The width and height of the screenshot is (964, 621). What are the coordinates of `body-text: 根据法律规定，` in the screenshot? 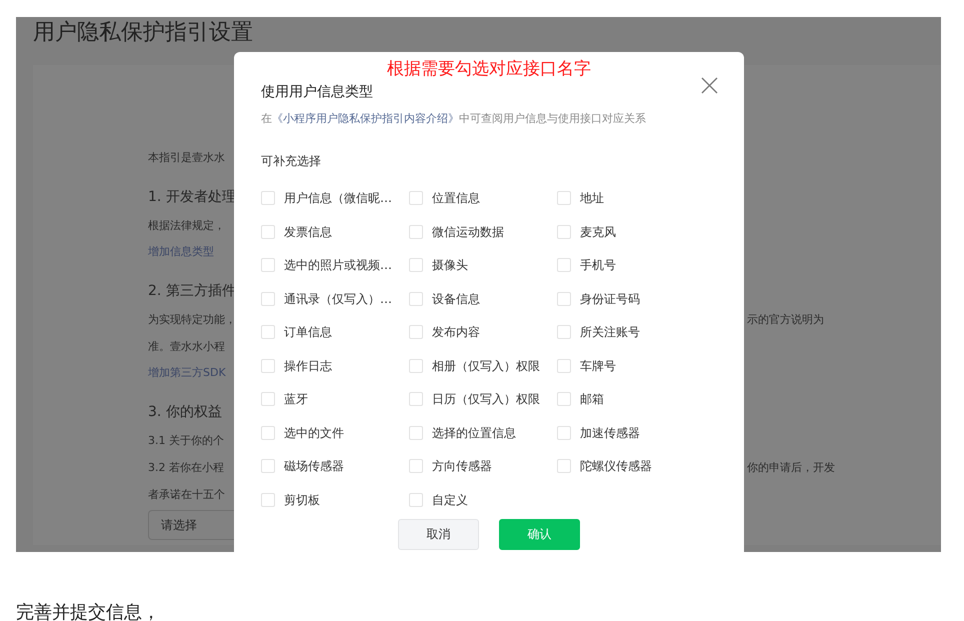 It's located at (186, 225).